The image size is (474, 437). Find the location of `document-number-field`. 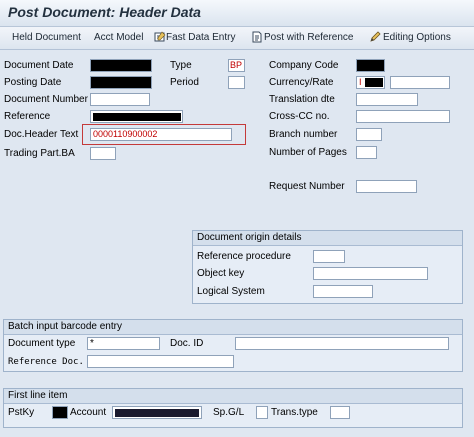

document-number-field is located at coordinates (120, 99).